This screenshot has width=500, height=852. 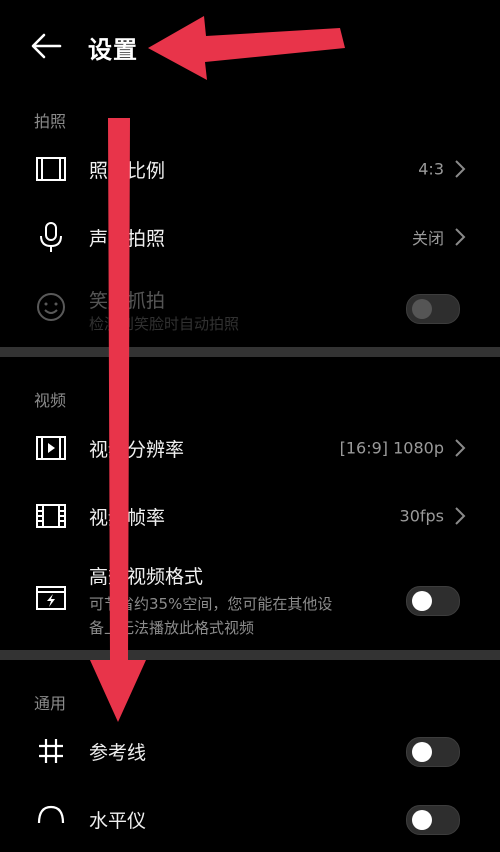 I want to click on section-label-photo: 拍照, so click(x=50, y=121).